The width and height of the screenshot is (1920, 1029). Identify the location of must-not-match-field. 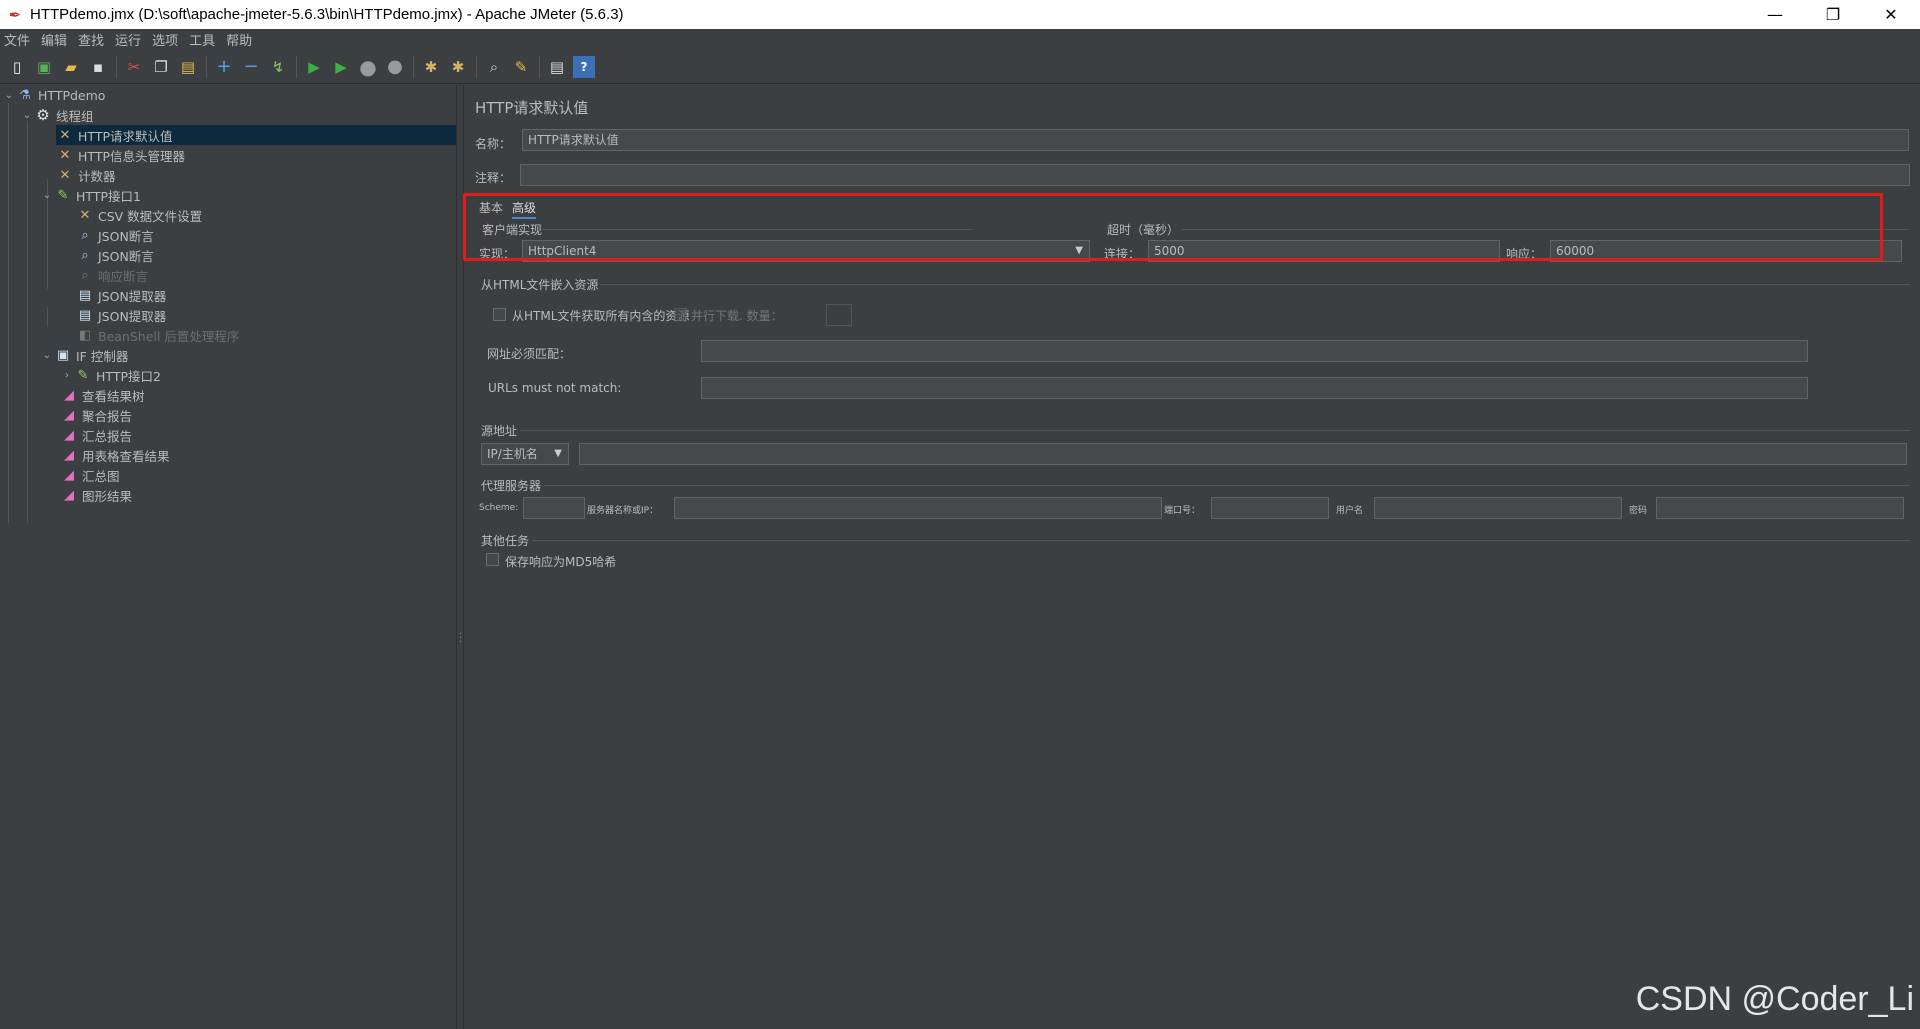
(1254, 388).